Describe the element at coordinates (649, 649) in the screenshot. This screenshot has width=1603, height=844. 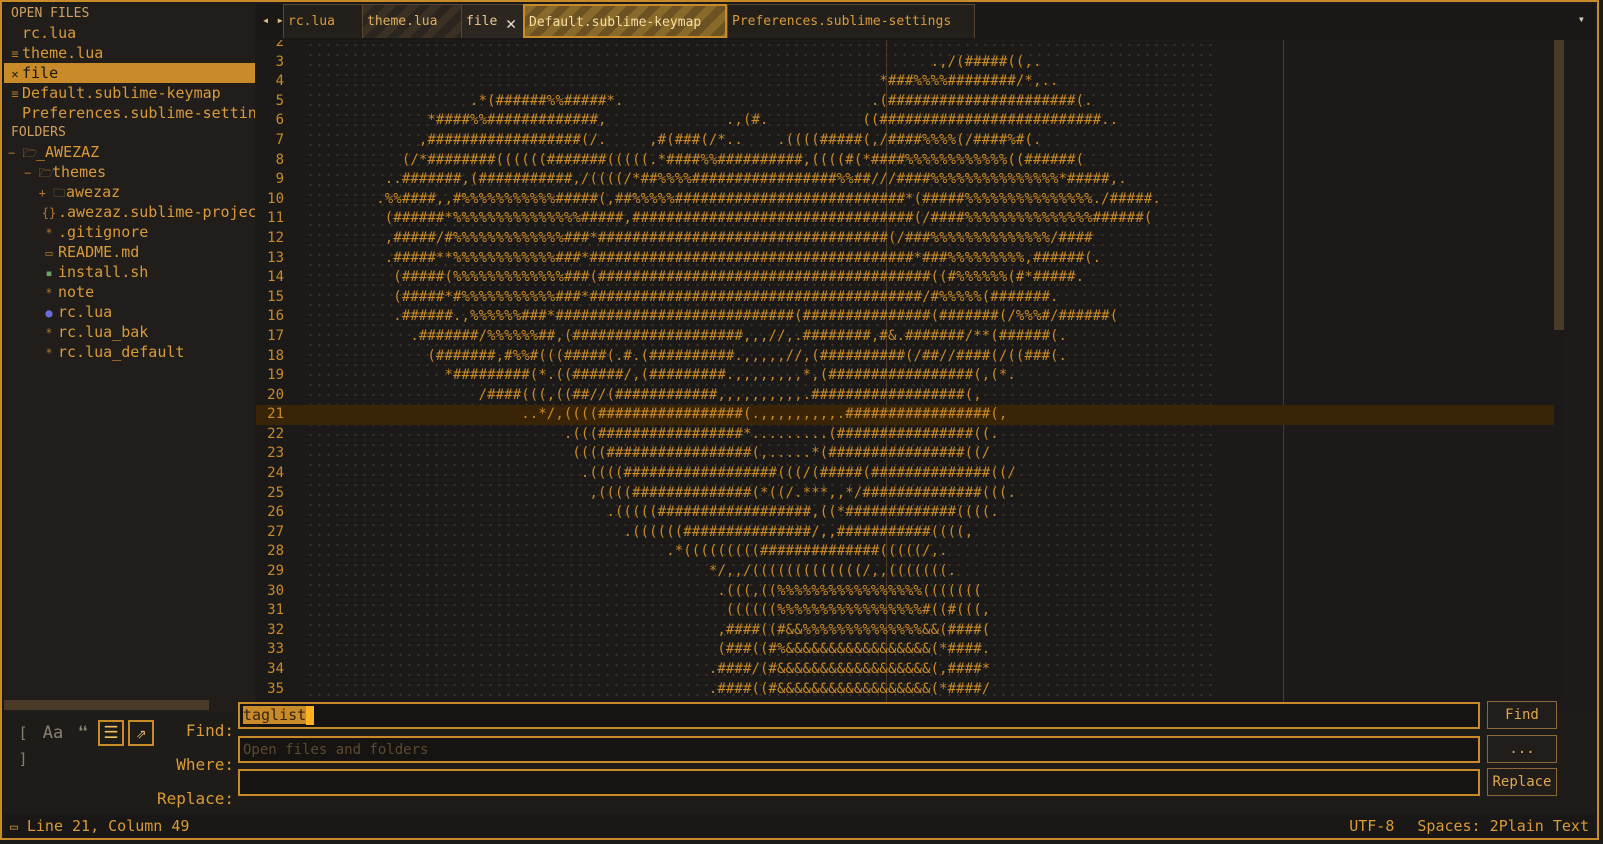
I see `line-text: (###((#%&&&&&&&&&&&&&&&&&(*####.` at that location.